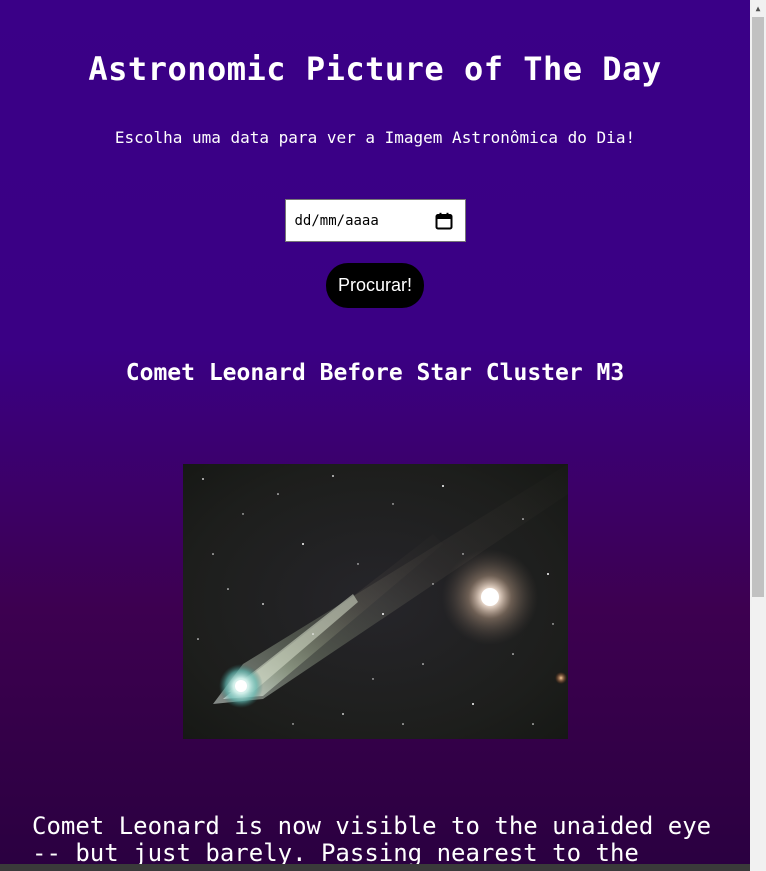  I want to click on search-button: Procurar!, so click(375, 285).